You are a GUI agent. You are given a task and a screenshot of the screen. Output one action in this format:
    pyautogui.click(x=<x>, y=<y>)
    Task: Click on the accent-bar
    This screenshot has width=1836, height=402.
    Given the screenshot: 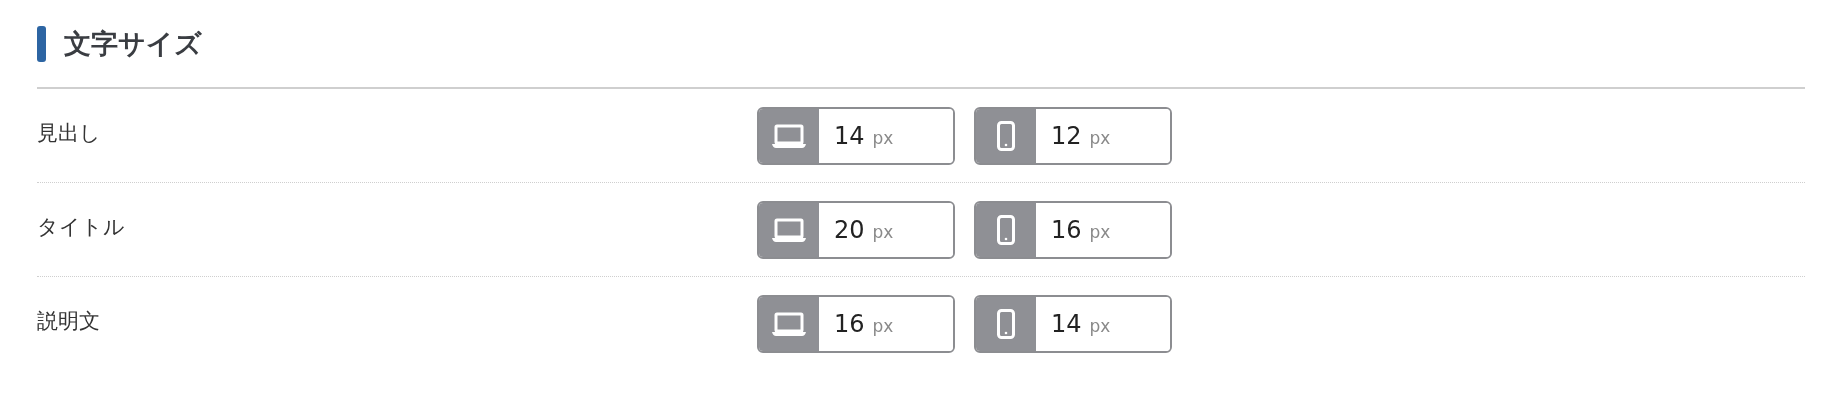 What is the action you would take?
    pyautogui.click(x=41, y=44)
    